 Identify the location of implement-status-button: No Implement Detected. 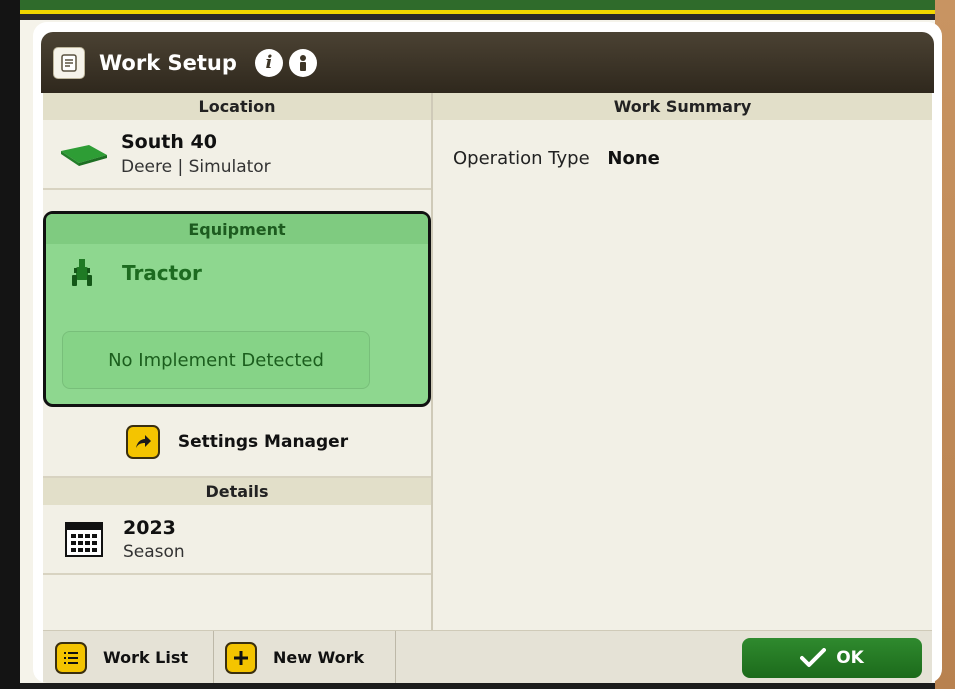
(216, 360).